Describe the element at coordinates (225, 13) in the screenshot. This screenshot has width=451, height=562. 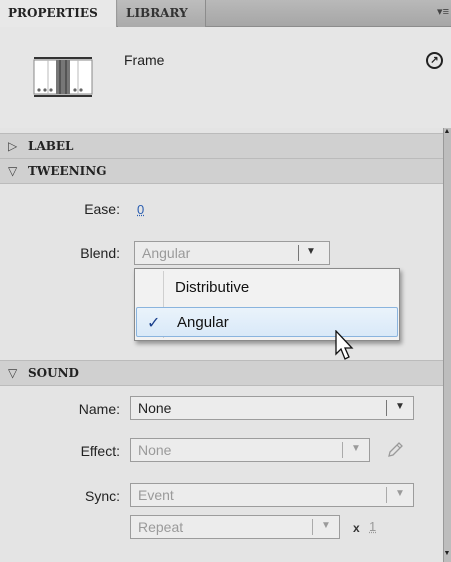
I see `panel-tab-bar: PROPERTIES LIBRARY ▾≡` at that location.